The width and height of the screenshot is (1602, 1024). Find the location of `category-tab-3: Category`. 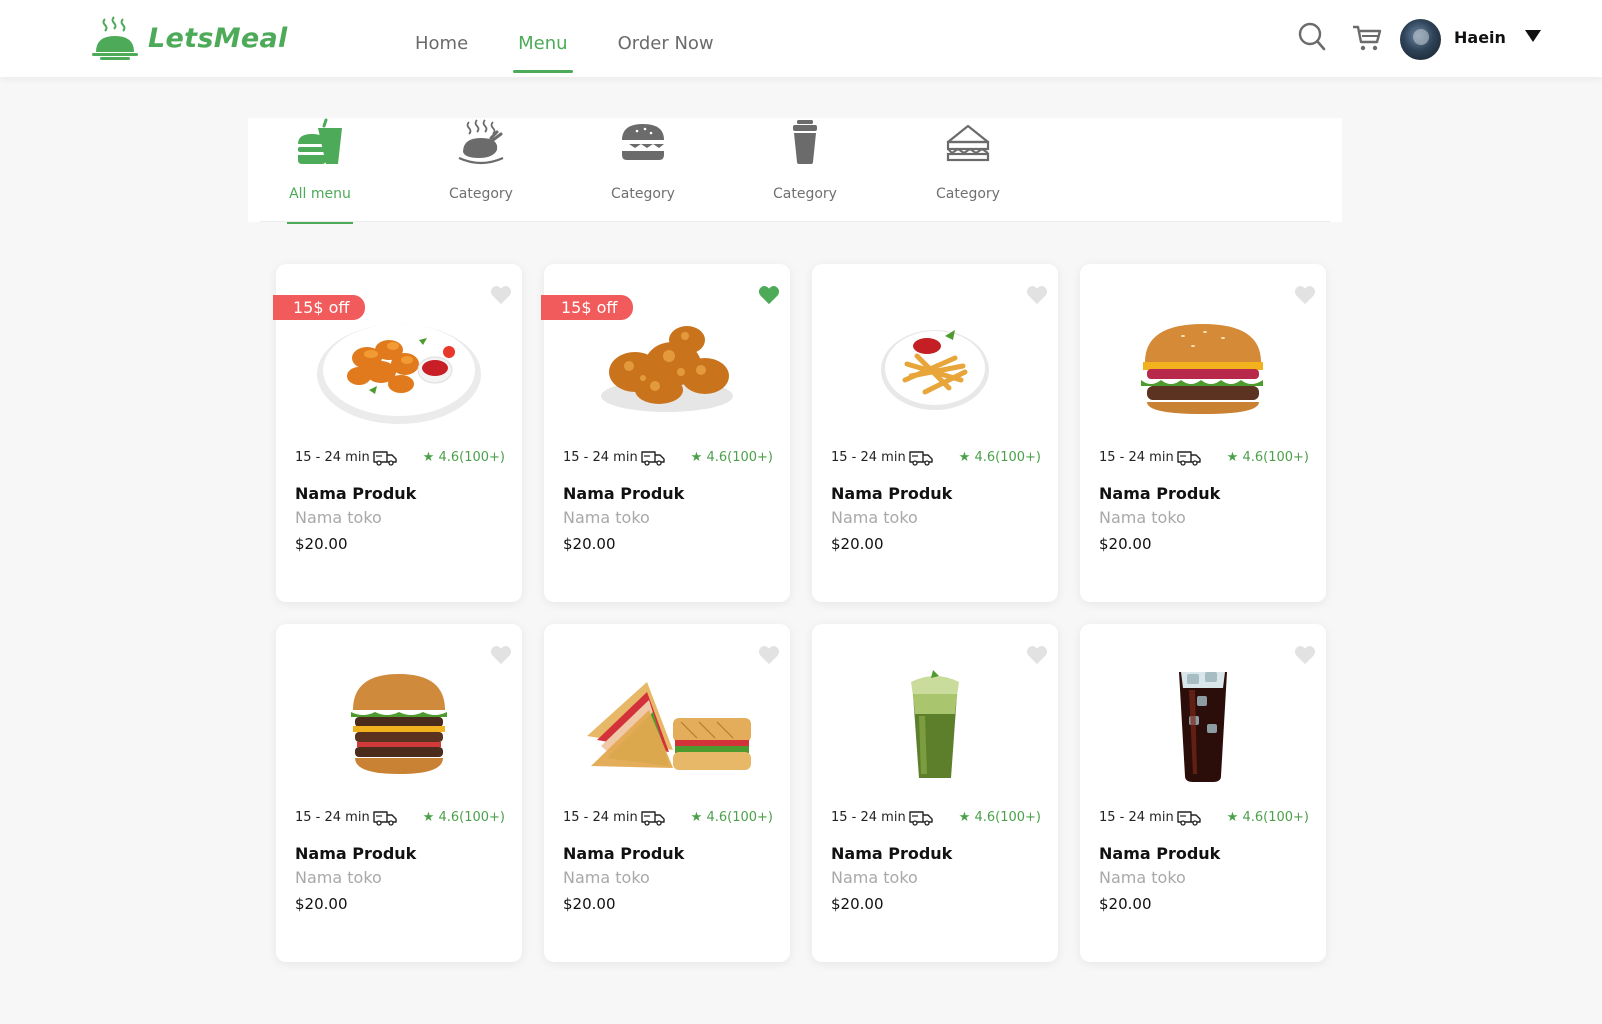

category-tab-3: Category is located at coordinates (643, 170).